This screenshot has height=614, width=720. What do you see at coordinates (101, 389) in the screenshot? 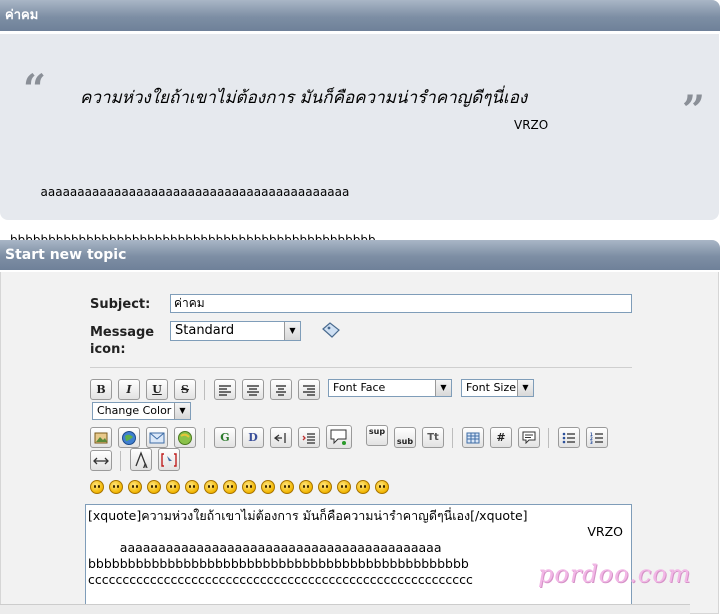
I see `bold-button: B` at bounding box center [101, 389].